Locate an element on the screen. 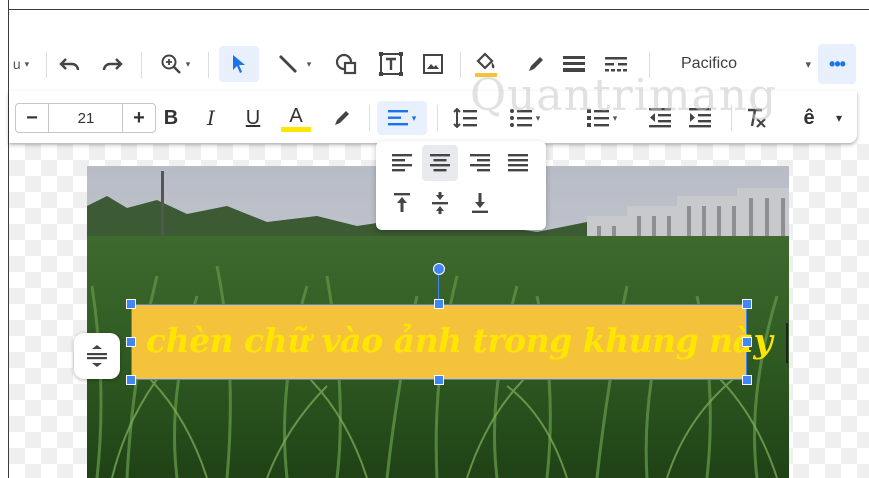 The width and height of the screenshot is (869, 478). text-color-button: A is located at coordinates (296, 118).